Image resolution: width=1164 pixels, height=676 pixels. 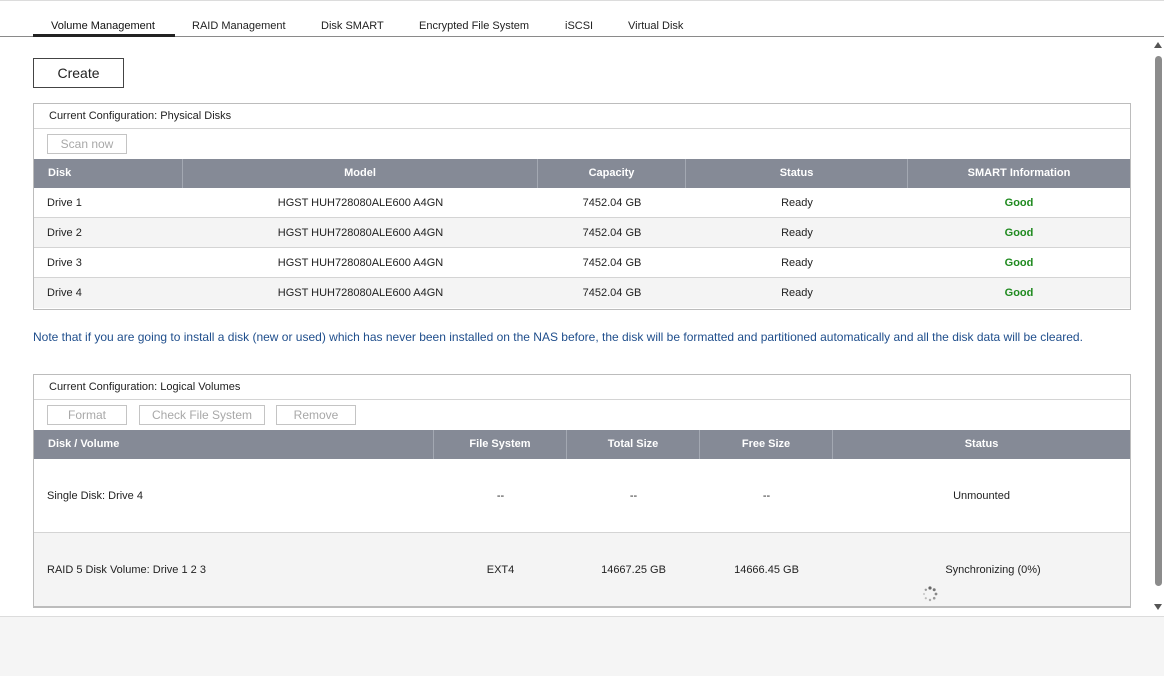 I want to click on column-header-free-size: Free Size, so click(x=766, y=444).